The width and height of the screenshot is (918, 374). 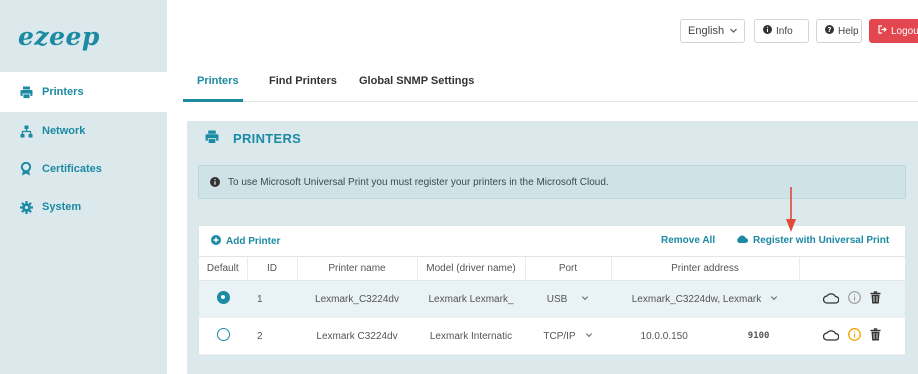 I want to click on panel-header: PRINTERS, so click(x=552, y=138).